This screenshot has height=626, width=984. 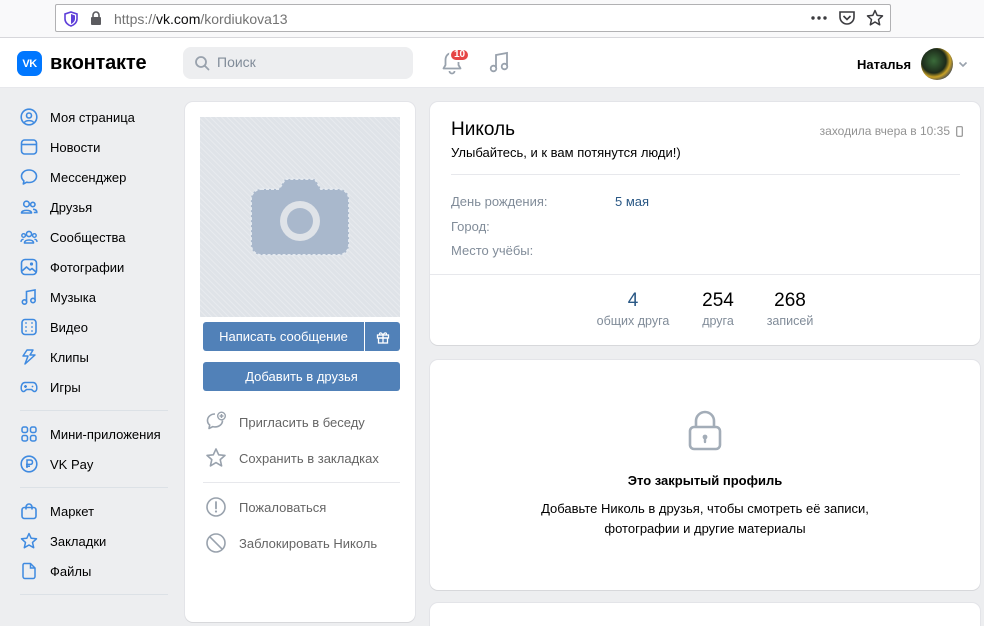 I want to click on url-scheme: https://, so click(x=135, y=19).